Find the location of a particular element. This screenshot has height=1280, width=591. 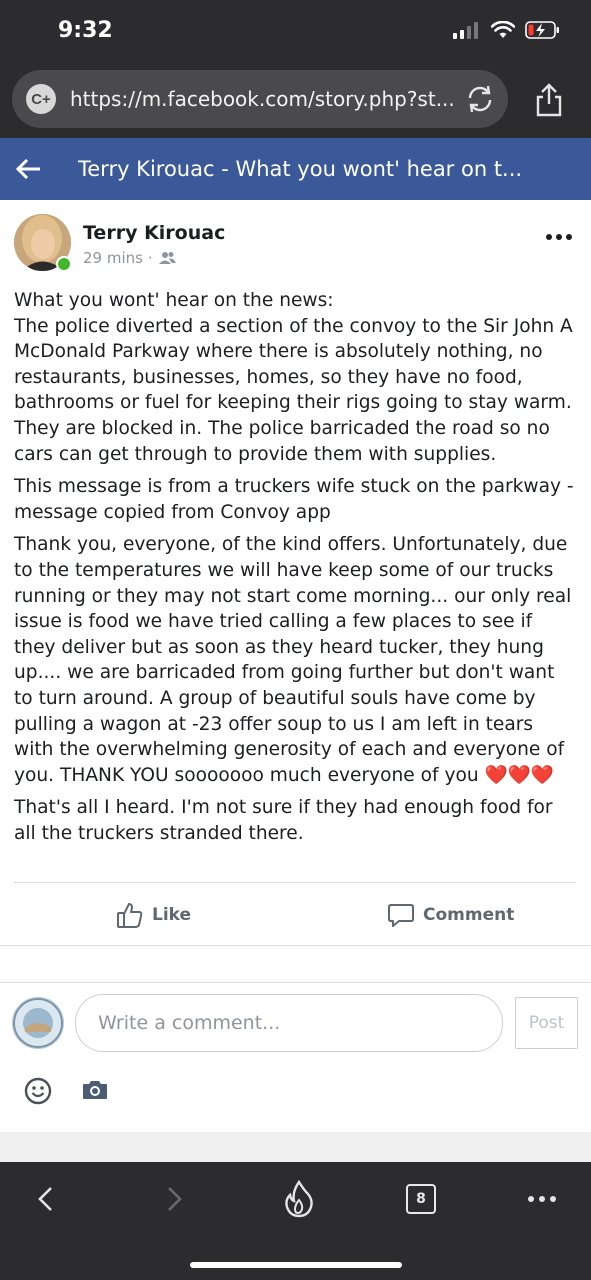

post-button: Post is located at coordinates (546, 1023).